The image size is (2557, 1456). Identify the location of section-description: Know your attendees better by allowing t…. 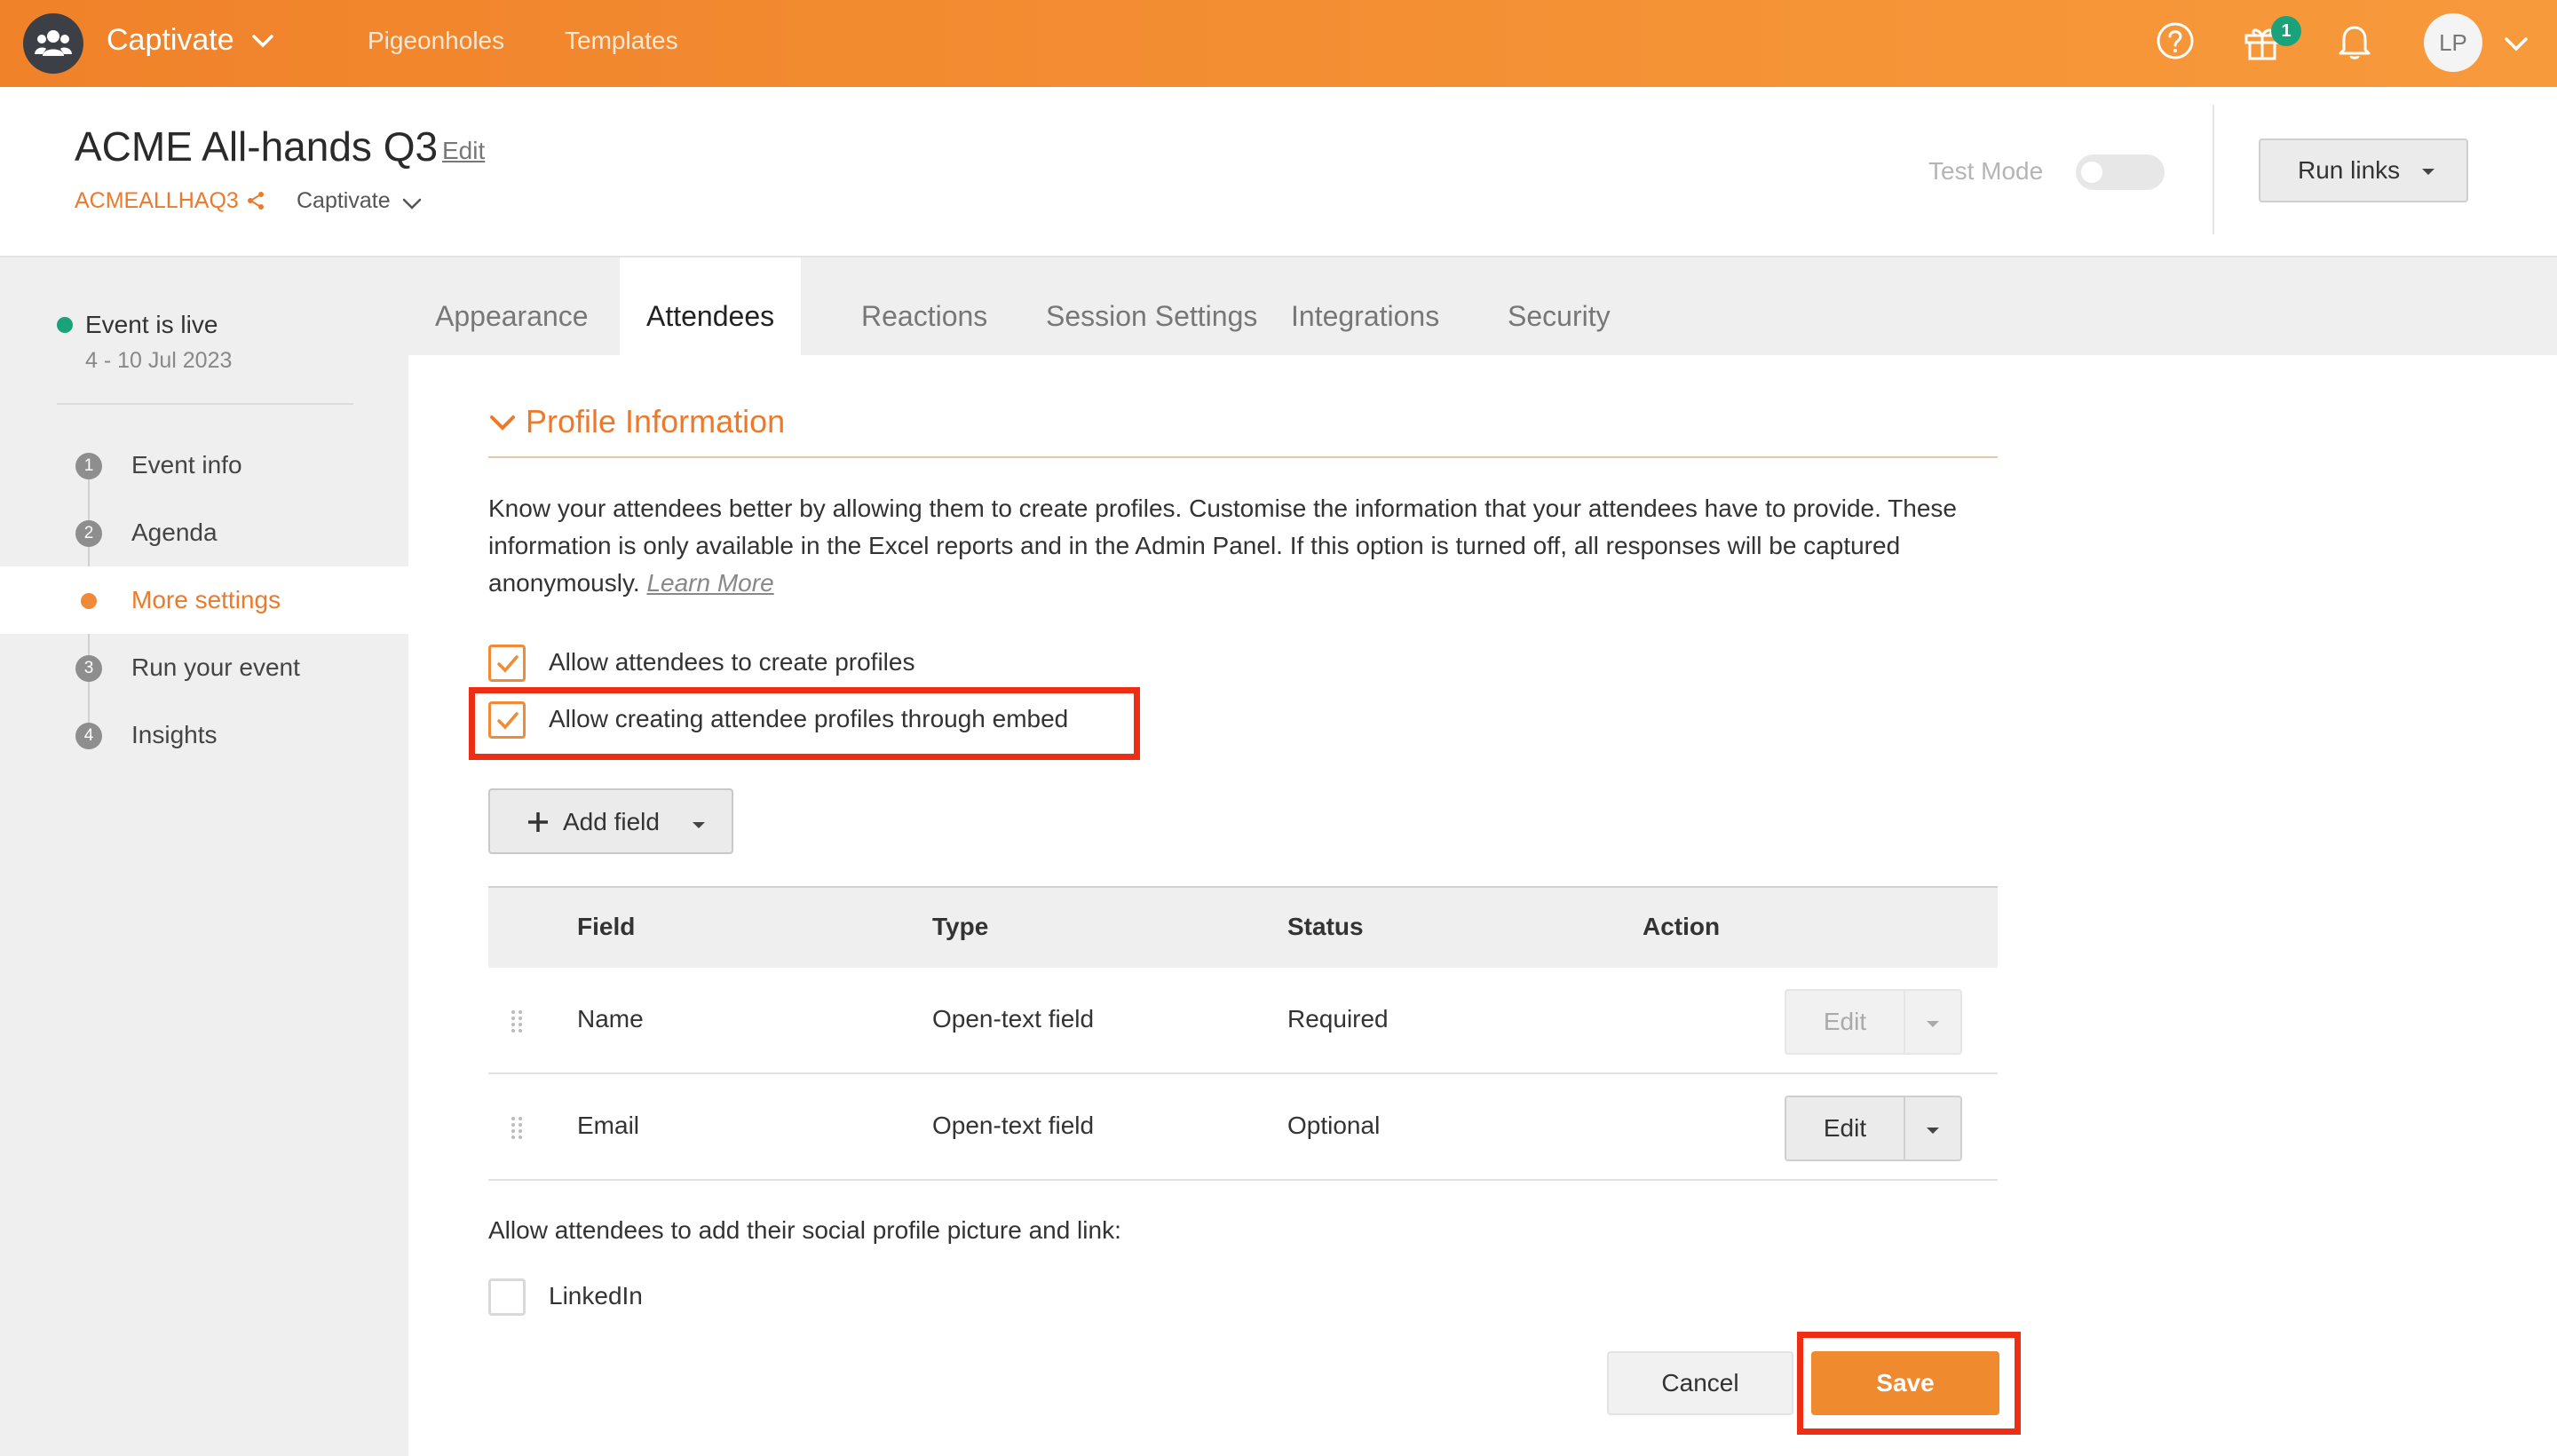
(1243, 546).